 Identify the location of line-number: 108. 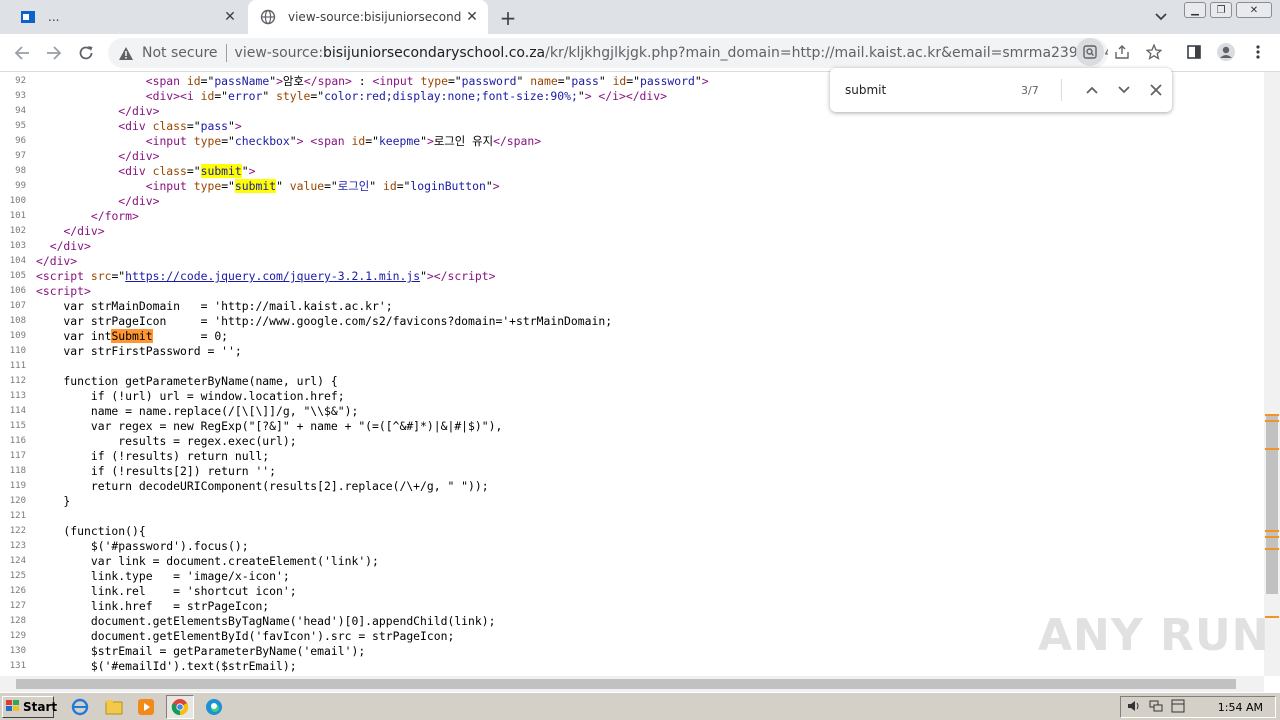
(17, 321).